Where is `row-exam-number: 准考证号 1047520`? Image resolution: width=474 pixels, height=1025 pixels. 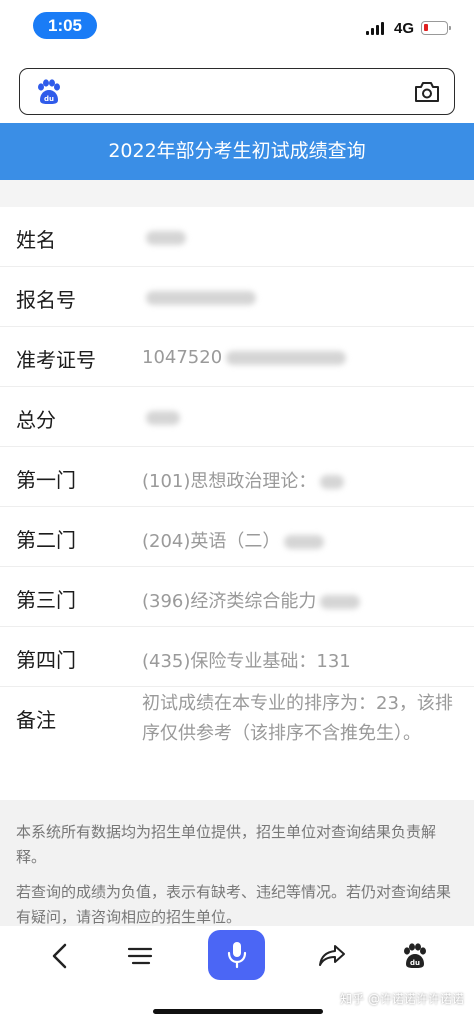 row-exam-number: 准考证号 1047520 is located at coordinates (237, 357).